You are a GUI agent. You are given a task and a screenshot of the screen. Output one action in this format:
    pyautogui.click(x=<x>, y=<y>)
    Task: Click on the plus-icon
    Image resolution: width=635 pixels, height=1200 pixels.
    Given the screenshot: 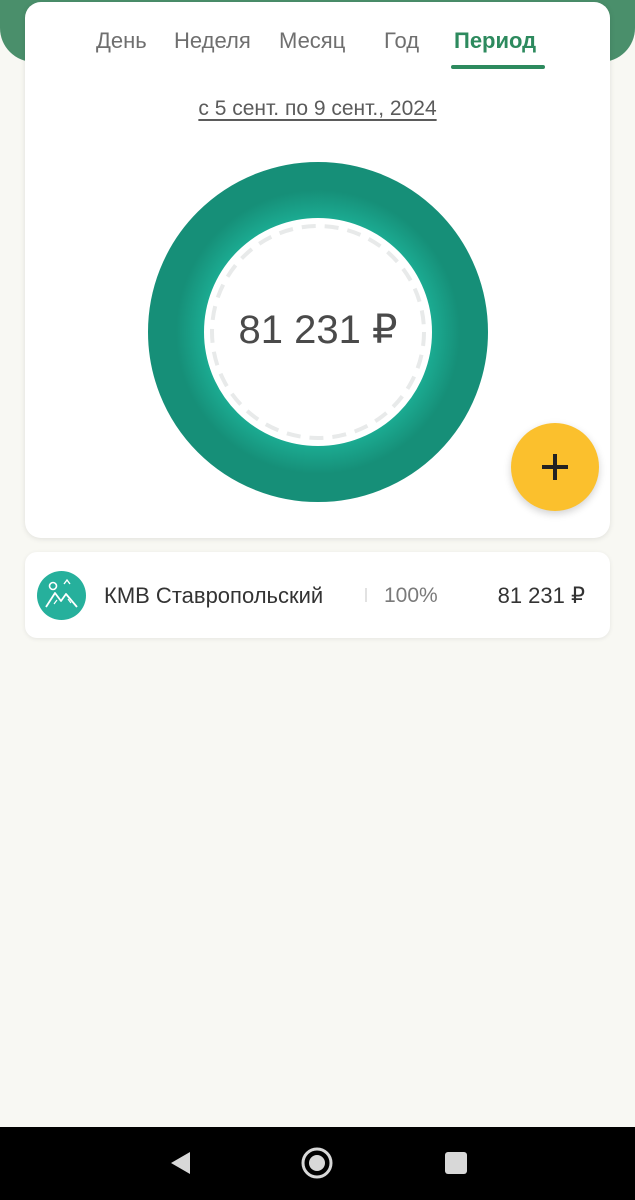 What is the action you would take?
    pyautogui.click(x=555, y=467)
    